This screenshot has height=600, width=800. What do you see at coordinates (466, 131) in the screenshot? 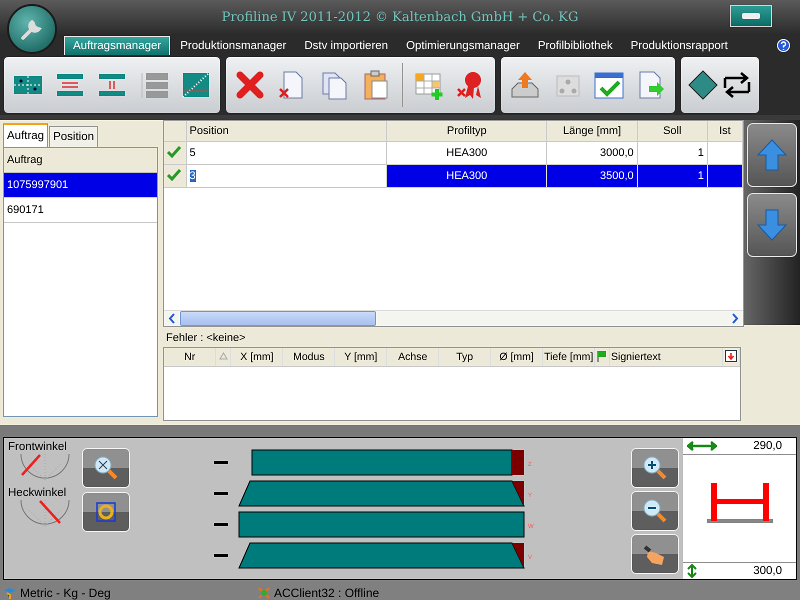
I see `column-header: Profiltyp` at bounding box center [466, 131].